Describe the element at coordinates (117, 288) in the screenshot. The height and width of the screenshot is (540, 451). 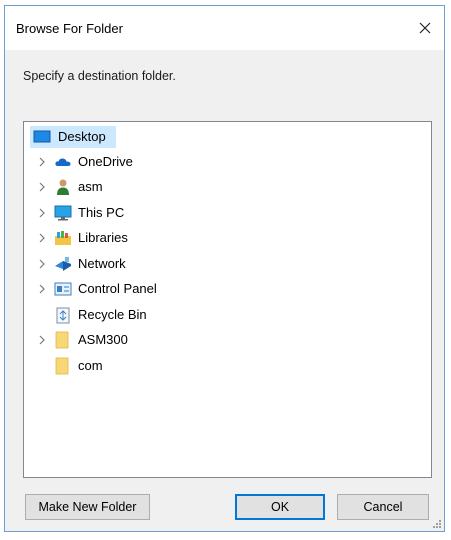
I see `tree-item-label: Control Panel` at that location.